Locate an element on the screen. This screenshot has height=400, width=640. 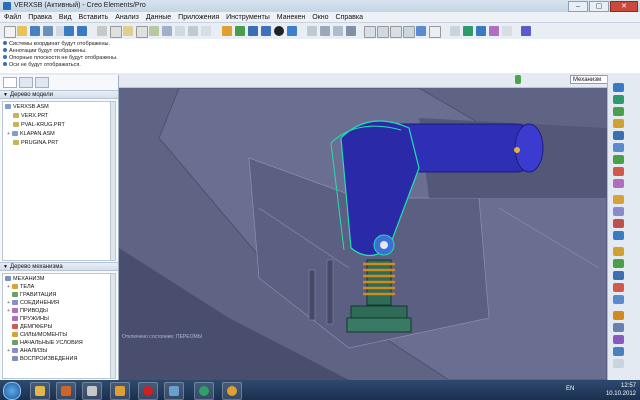
menu-help: Справка is located at coordinates (349, 17).